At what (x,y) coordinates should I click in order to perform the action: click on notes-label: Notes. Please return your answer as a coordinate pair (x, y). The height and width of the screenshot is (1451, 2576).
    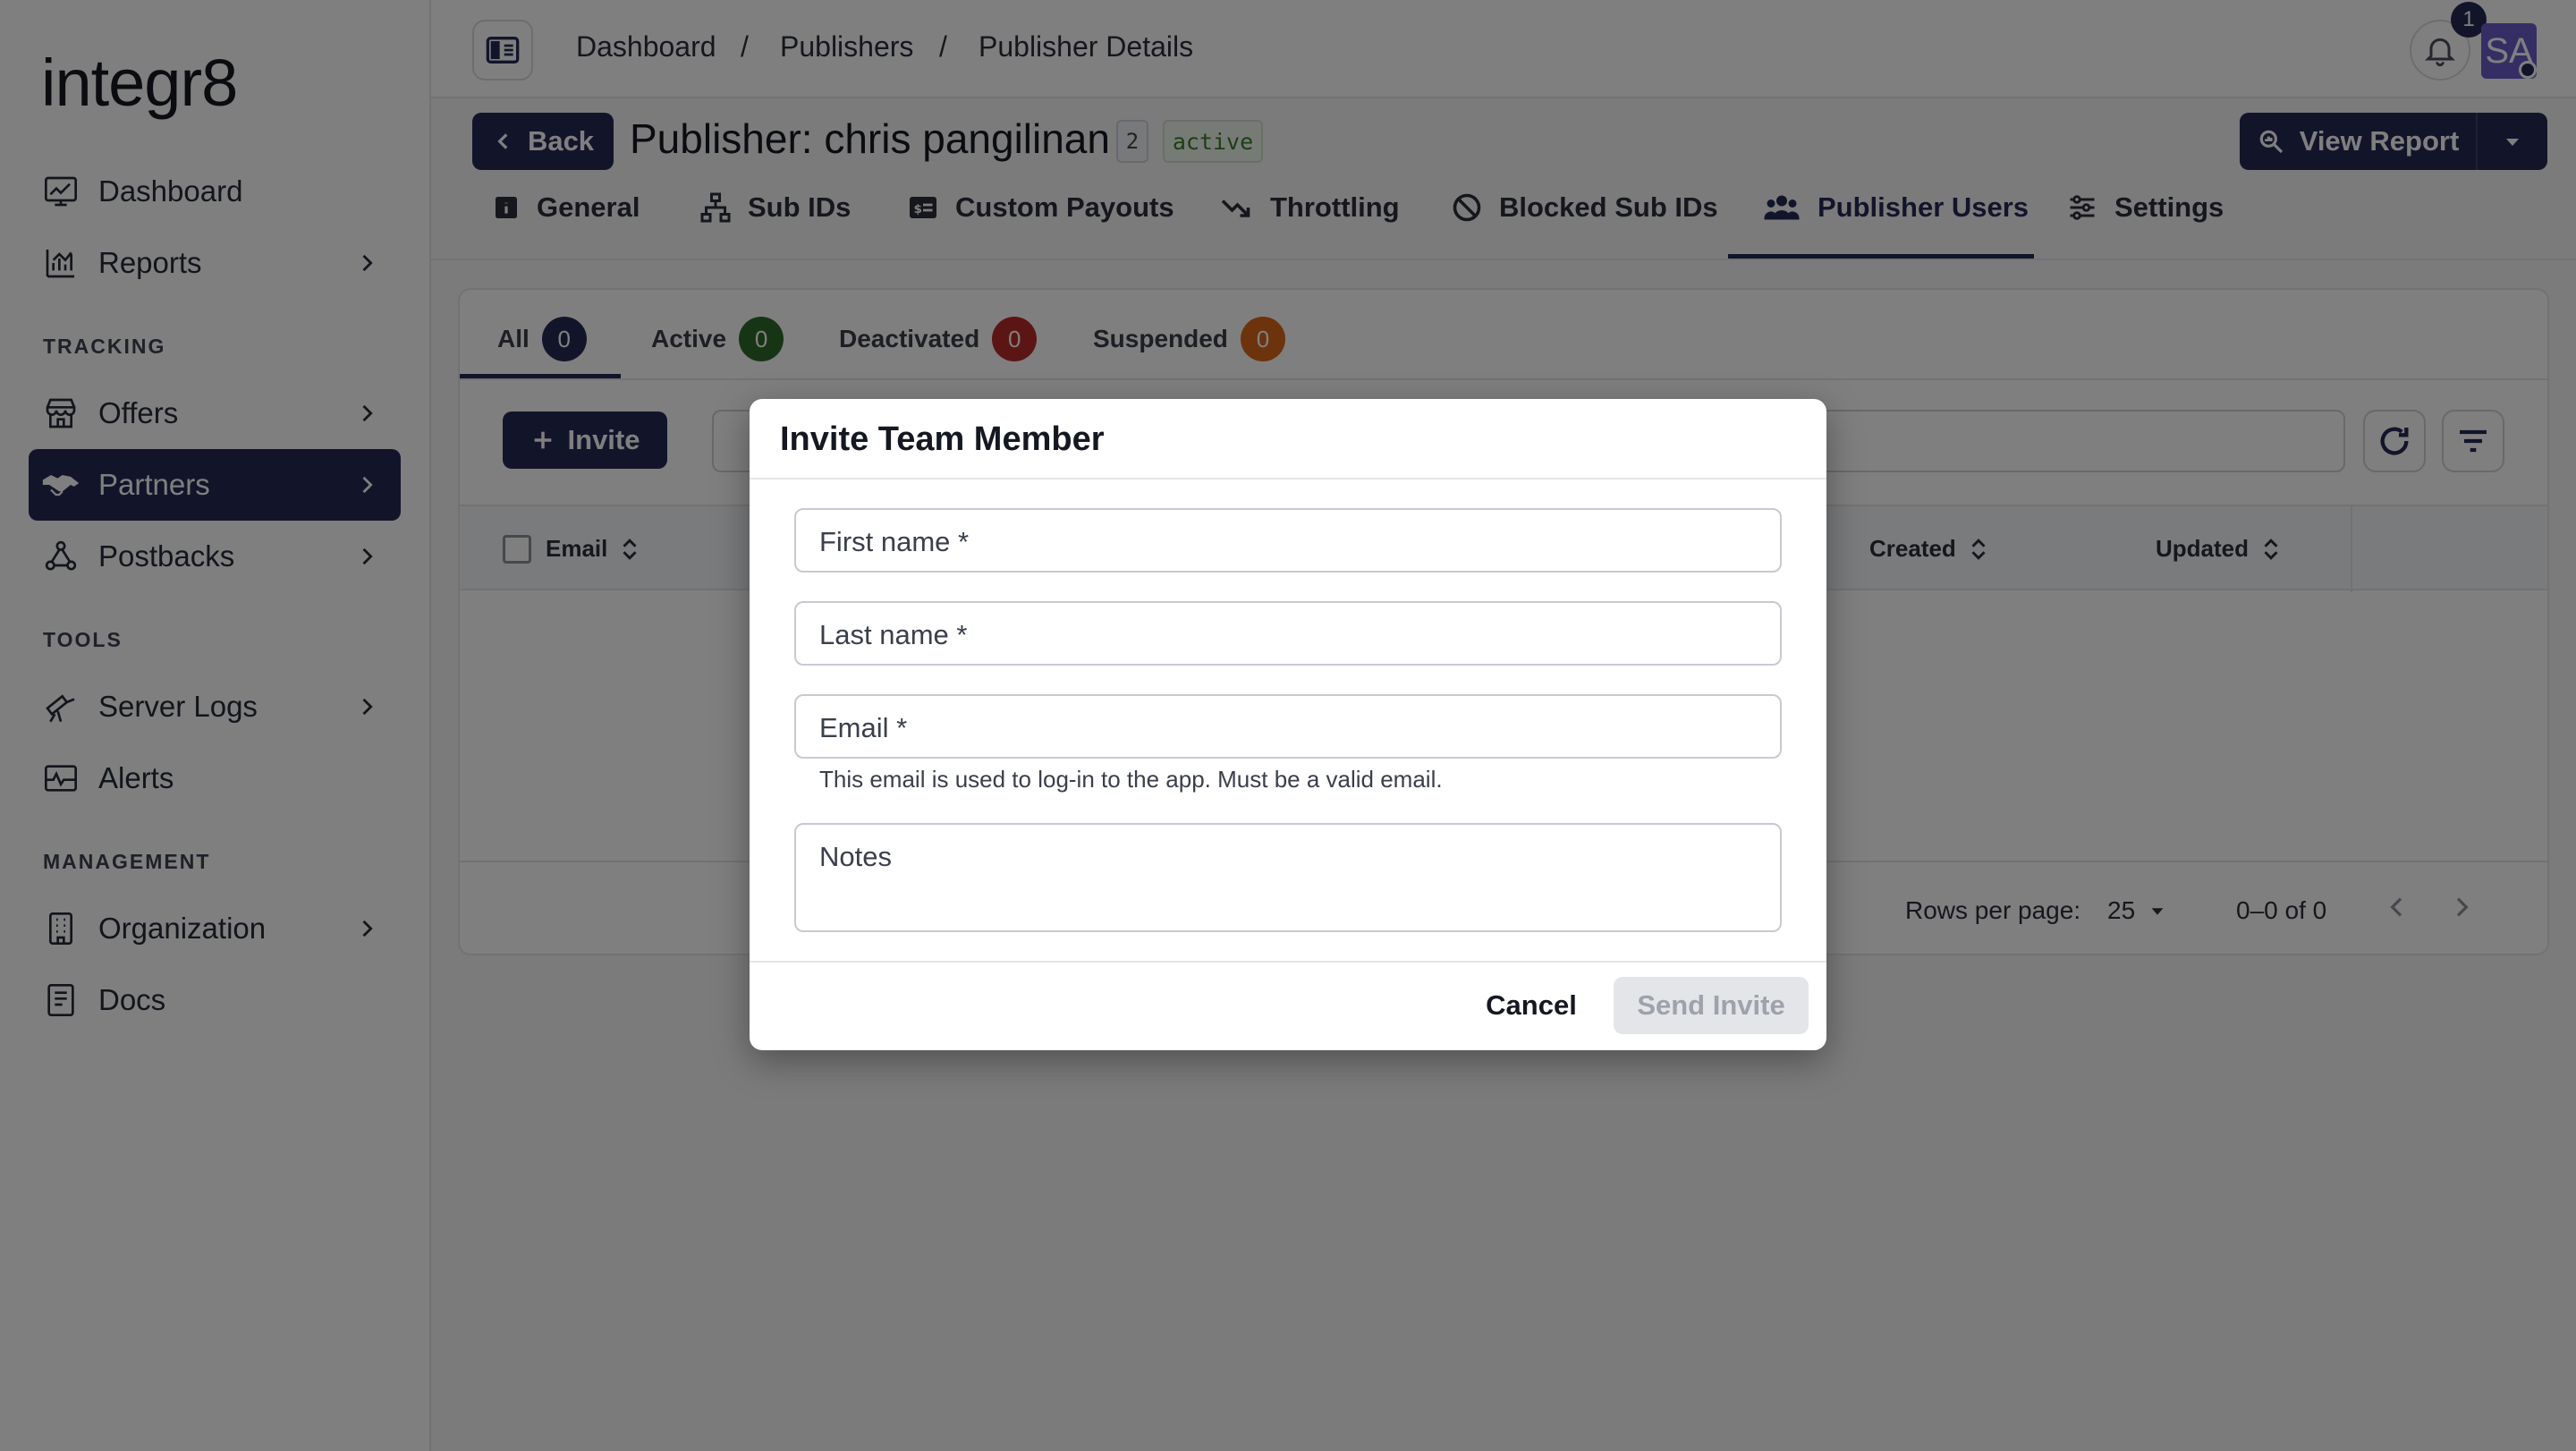
    Looking at the image, I should click on (855, 856).